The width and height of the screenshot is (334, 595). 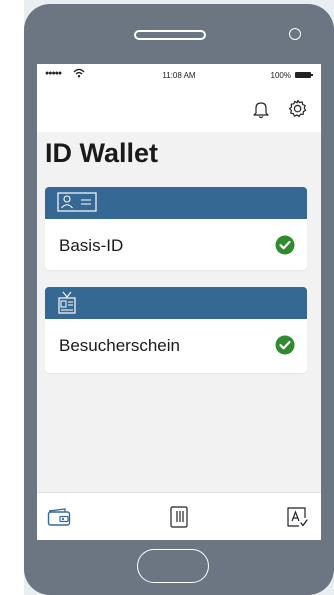 What do you see at coordinates (179, 109) in the screenshot?
I see `top-bar` at bounding box center [179, 109].